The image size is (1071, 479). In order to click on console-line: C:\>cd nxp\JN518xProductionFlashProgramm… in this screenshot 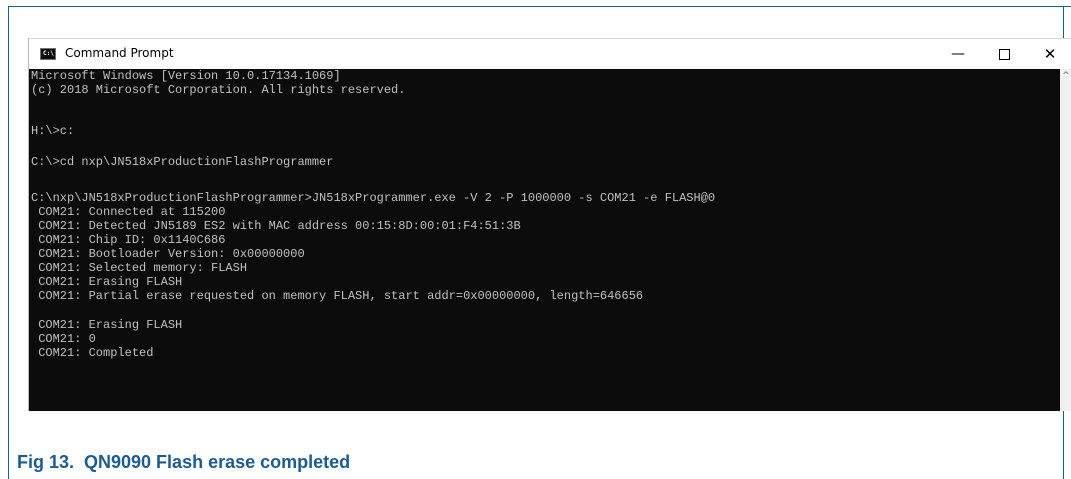, I will do `click(182, 162)`.